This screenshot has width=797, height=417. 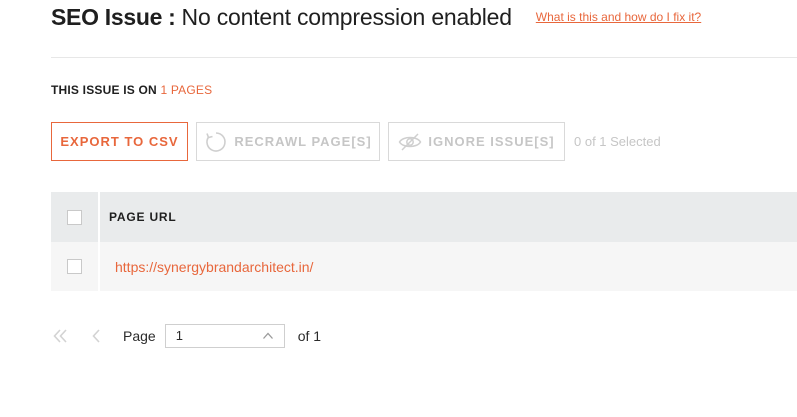 What do you see at coordinates (138, 217) in the screenshot?
I see `column-header-page-url: PAGE URL` at bounding box center [138, 217].